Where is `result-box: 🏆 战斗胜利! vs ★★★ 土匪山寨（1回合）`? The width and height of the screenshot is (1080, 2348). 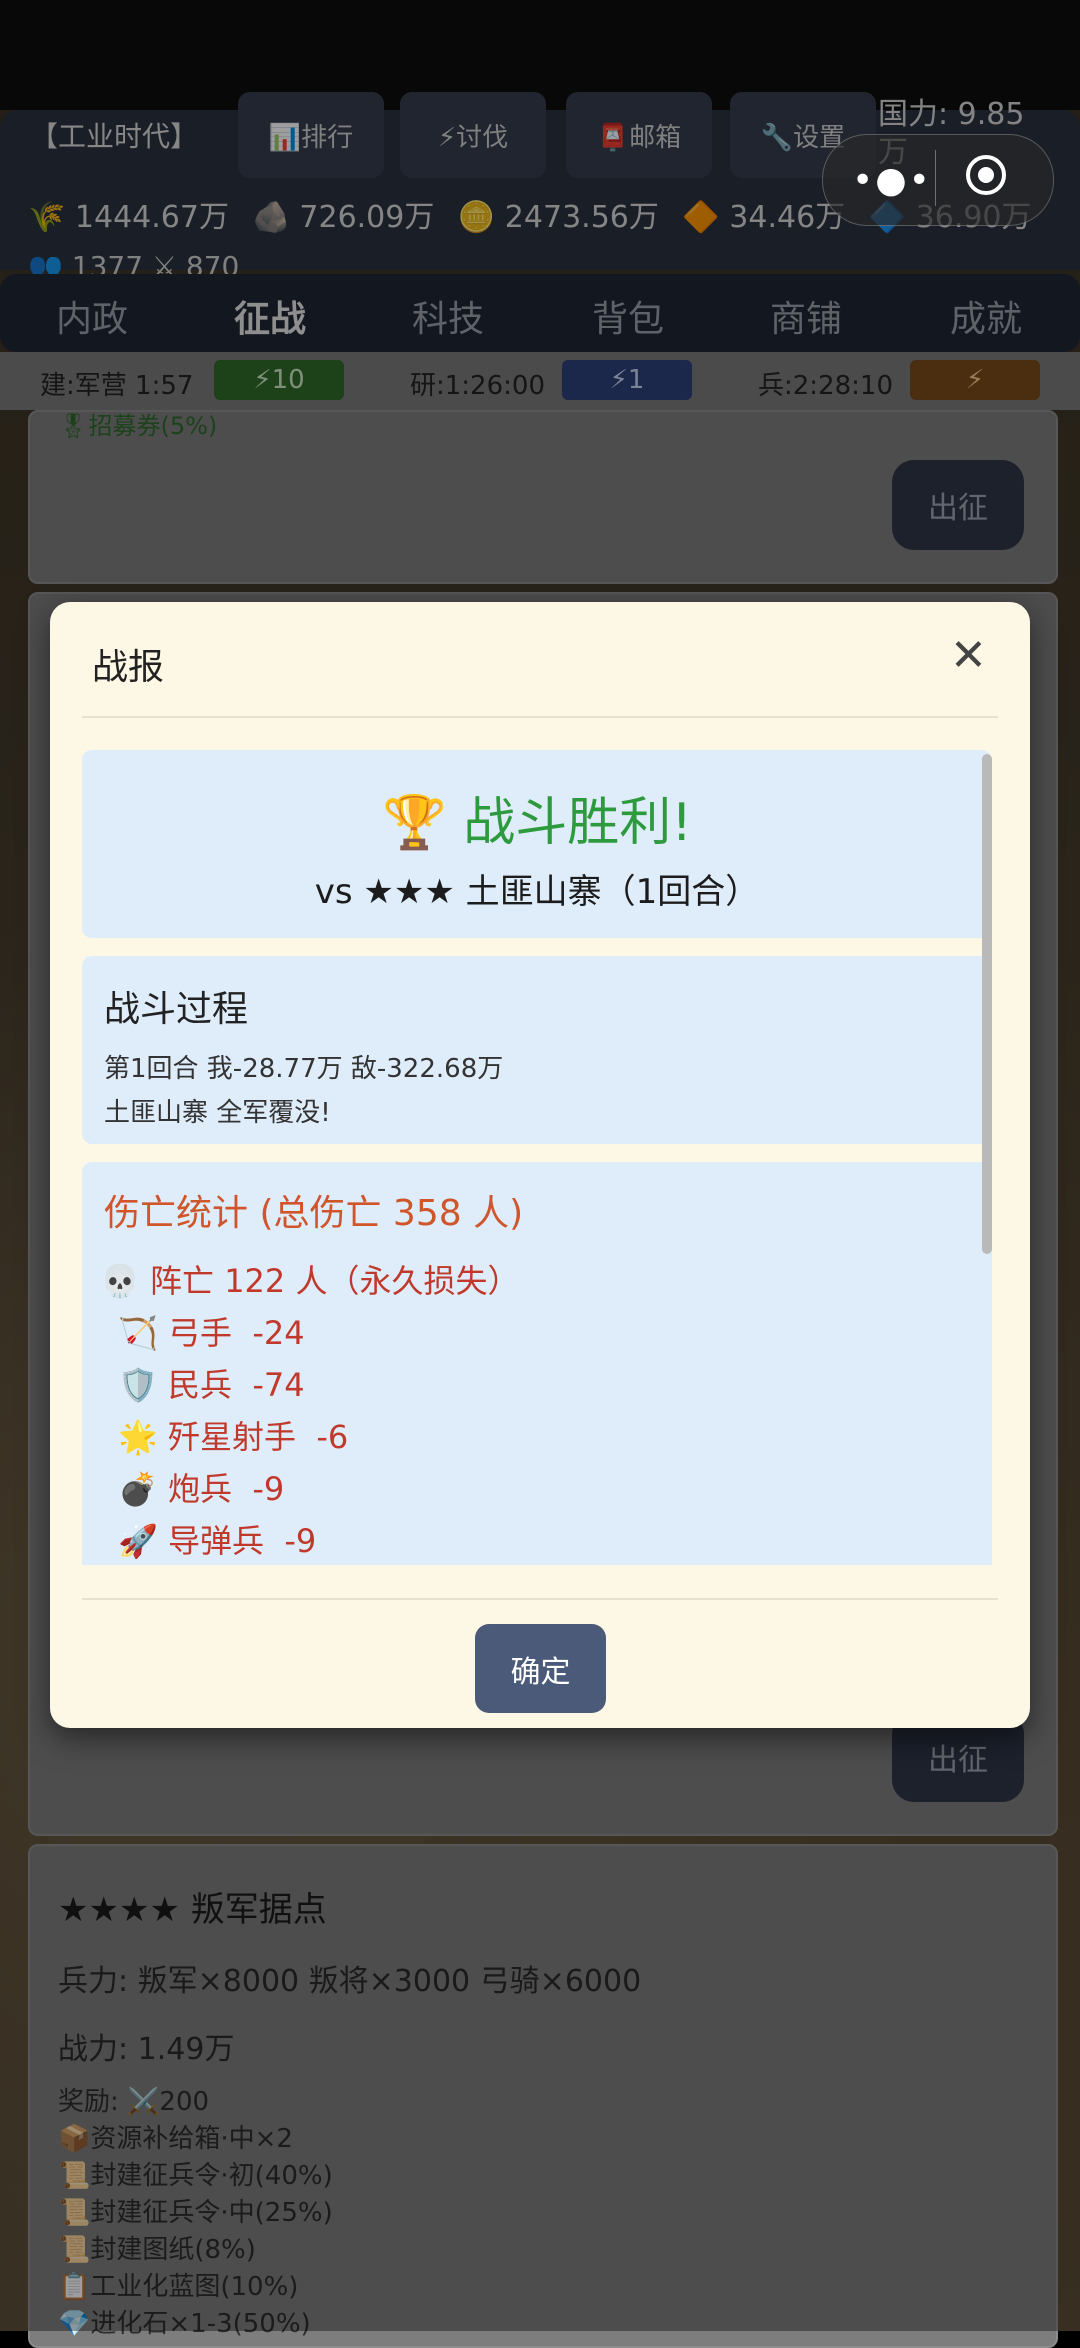 result-box: 🏆 战斗胜利! vs ★★★ 土匪山寨（1回合） is located at coordinates (537, 844).